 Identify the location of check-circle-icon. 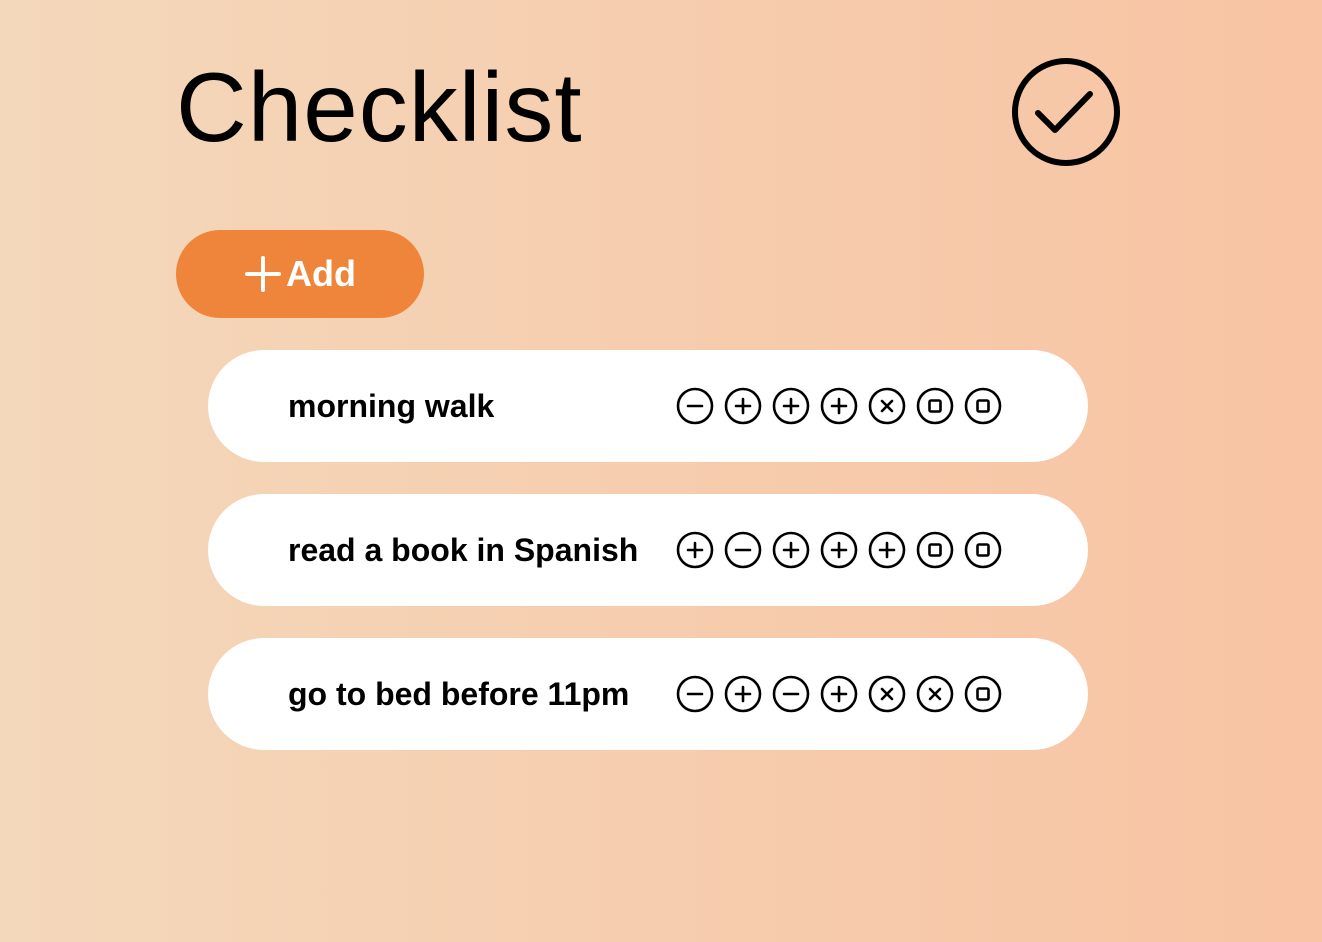
(1066, 112).